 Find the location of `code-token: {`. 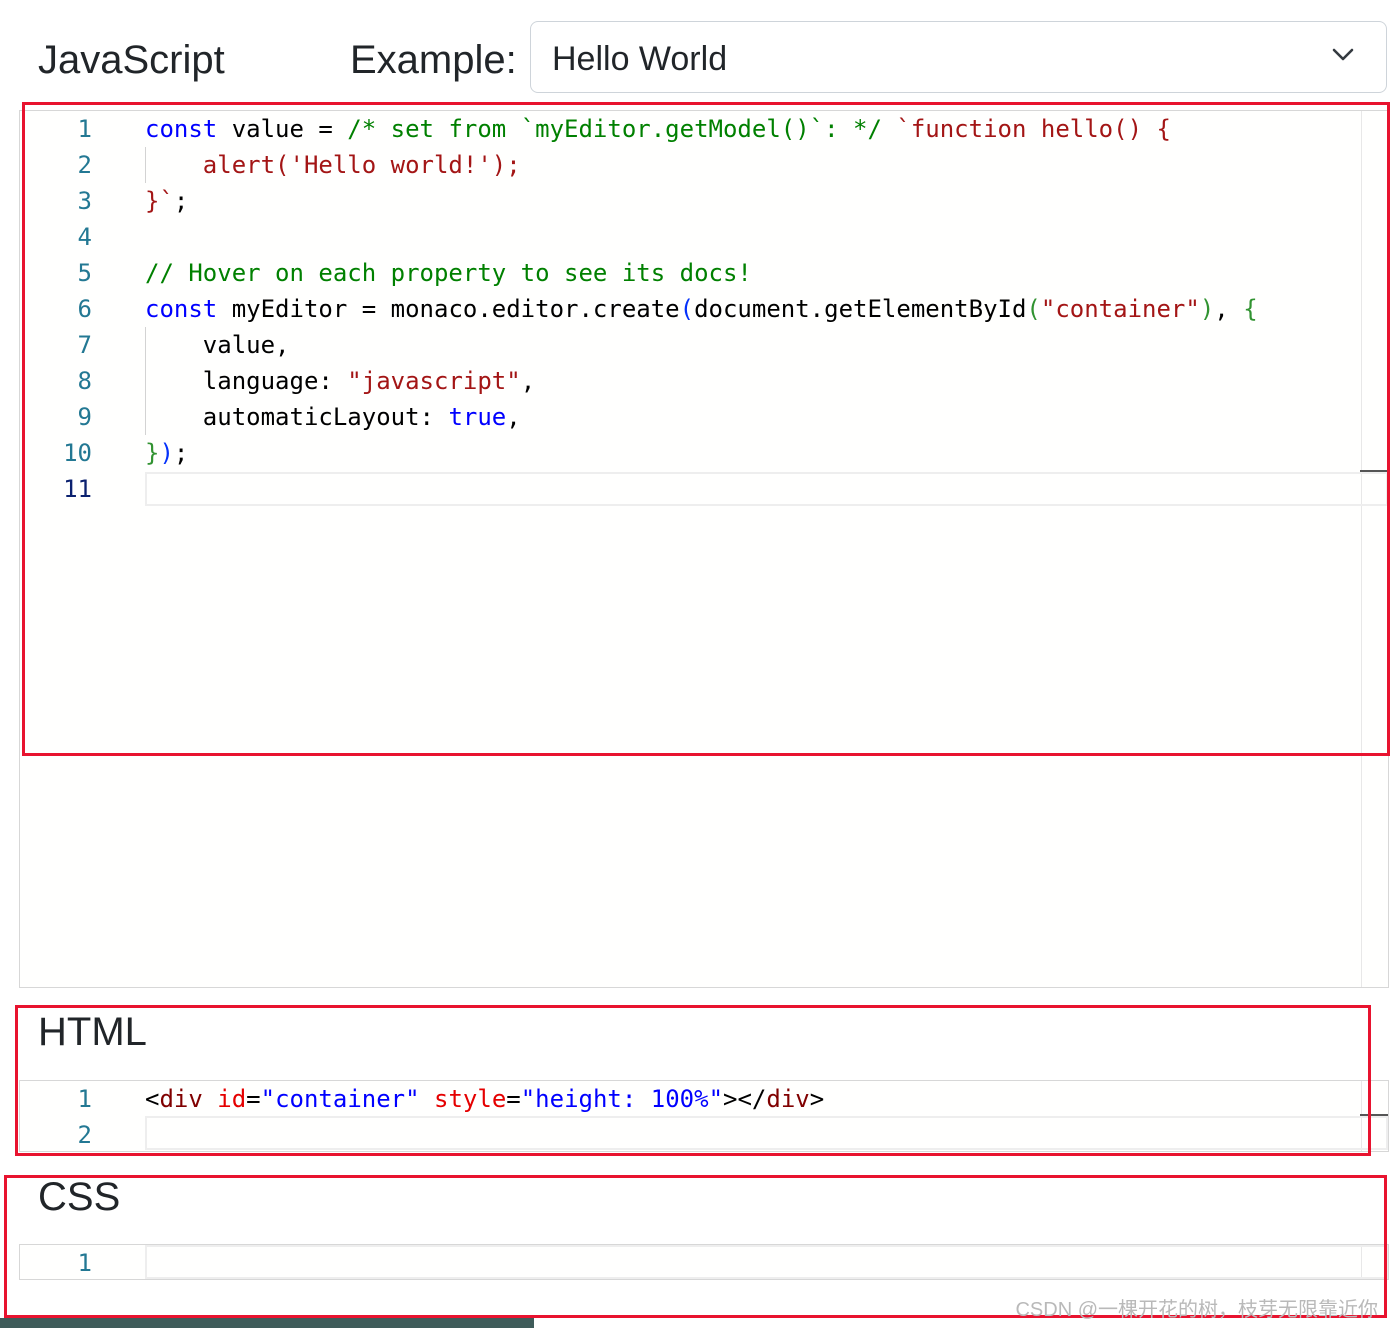

code-token: { is located at coordinates (1250, 309).